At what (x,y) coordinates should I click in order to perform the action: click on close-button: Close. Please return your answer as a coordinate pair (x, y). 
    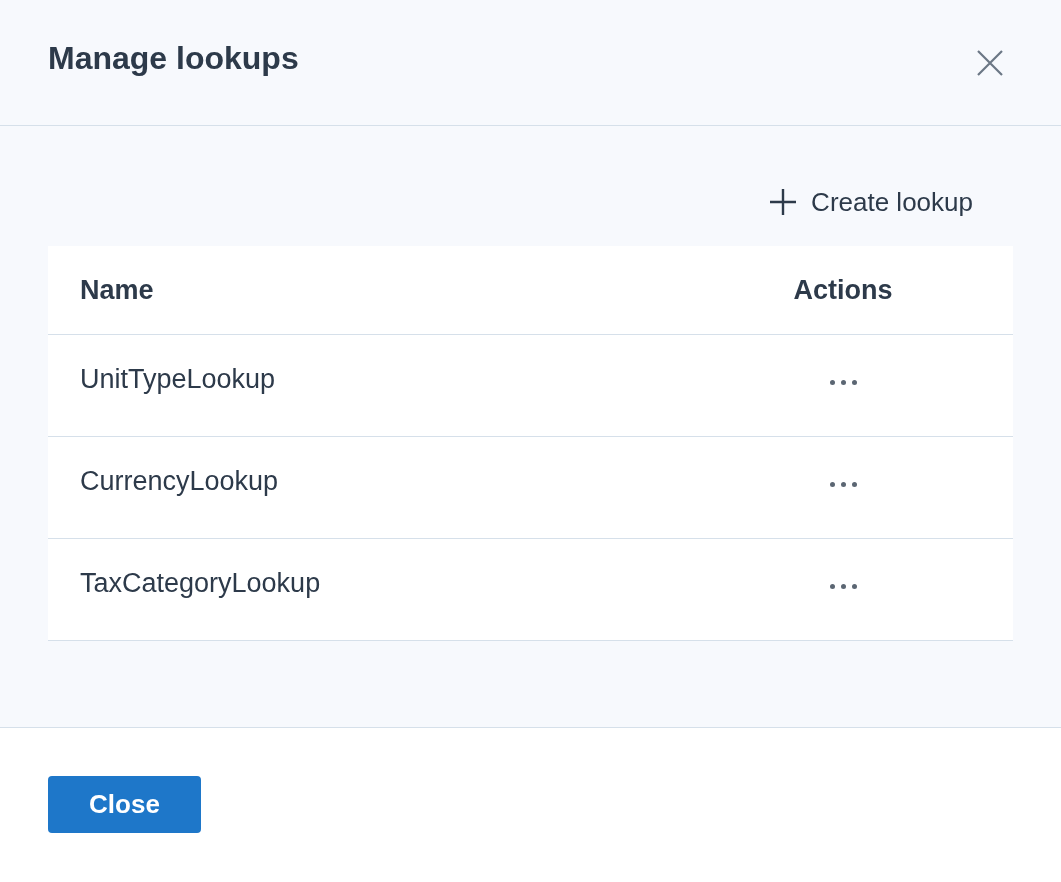
    Looking at the image, I should click on (124, 804).